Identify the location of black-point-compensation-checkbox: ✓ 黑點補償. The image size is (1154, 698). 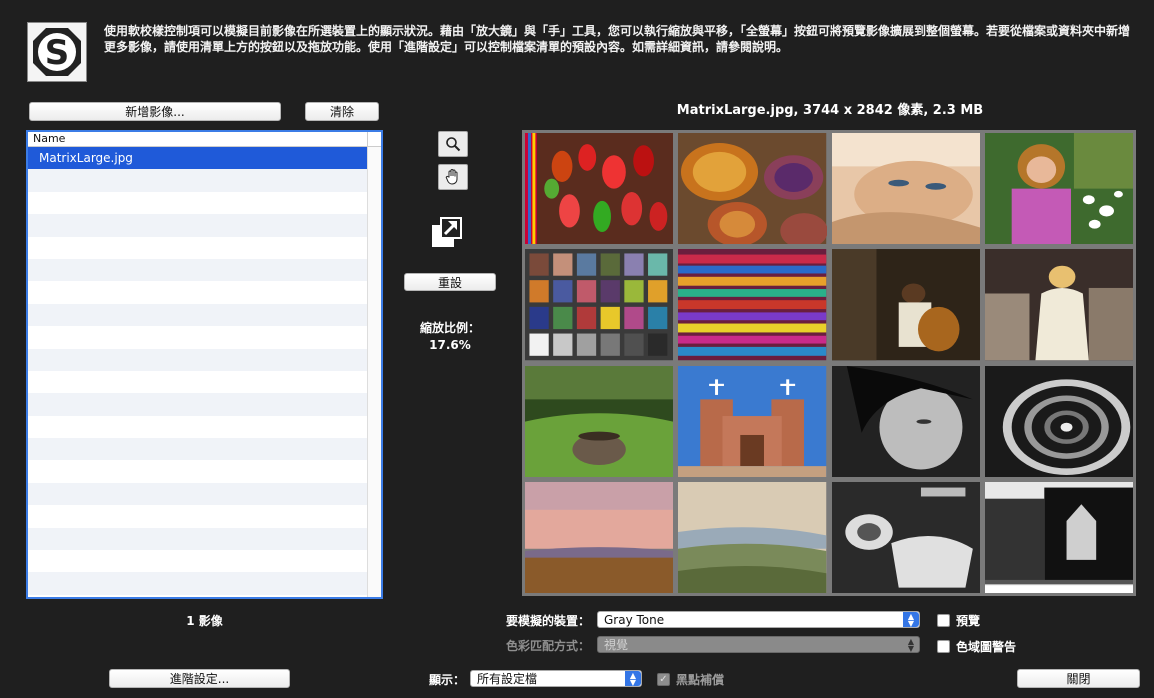
(690, 679).